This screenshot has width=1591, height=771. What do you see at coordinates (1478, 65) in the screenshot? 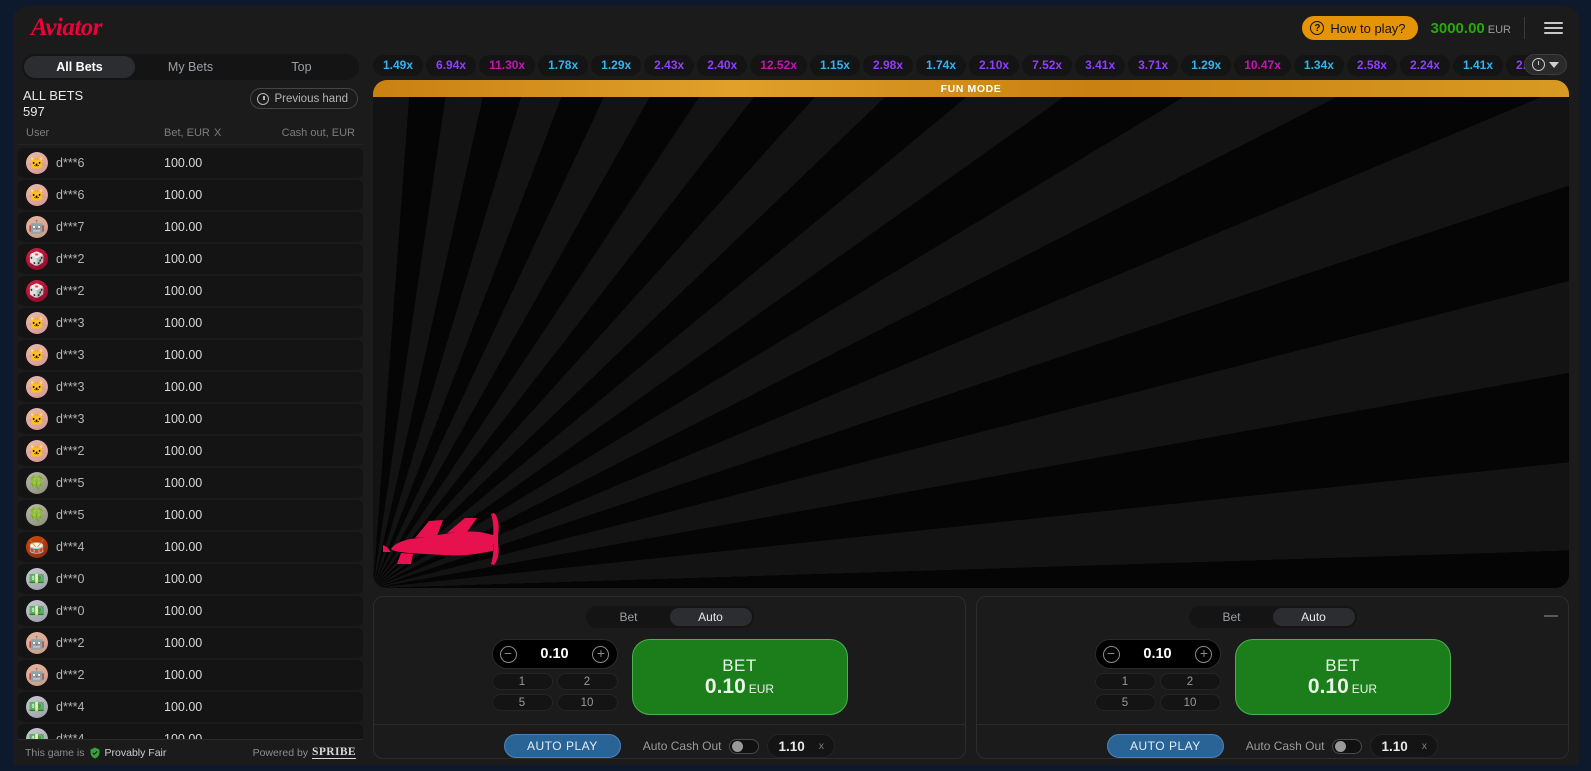
I see `multiplier-chip: 1.41x` at bounding box center [1478, 65].